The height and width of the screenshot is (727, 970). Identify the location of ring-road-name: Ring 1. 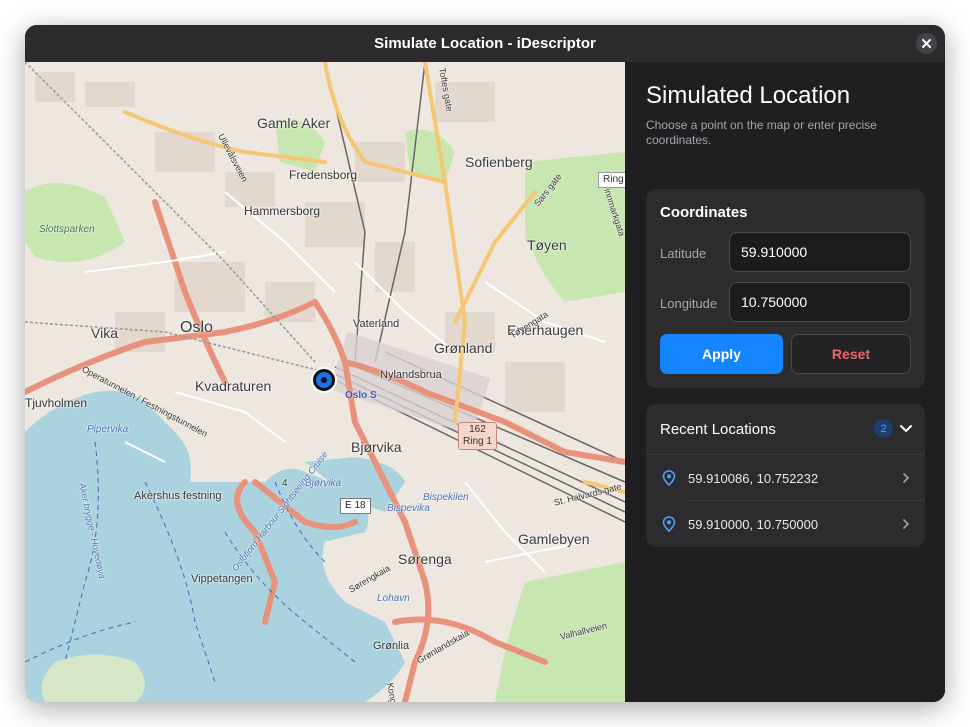
(477, 441).